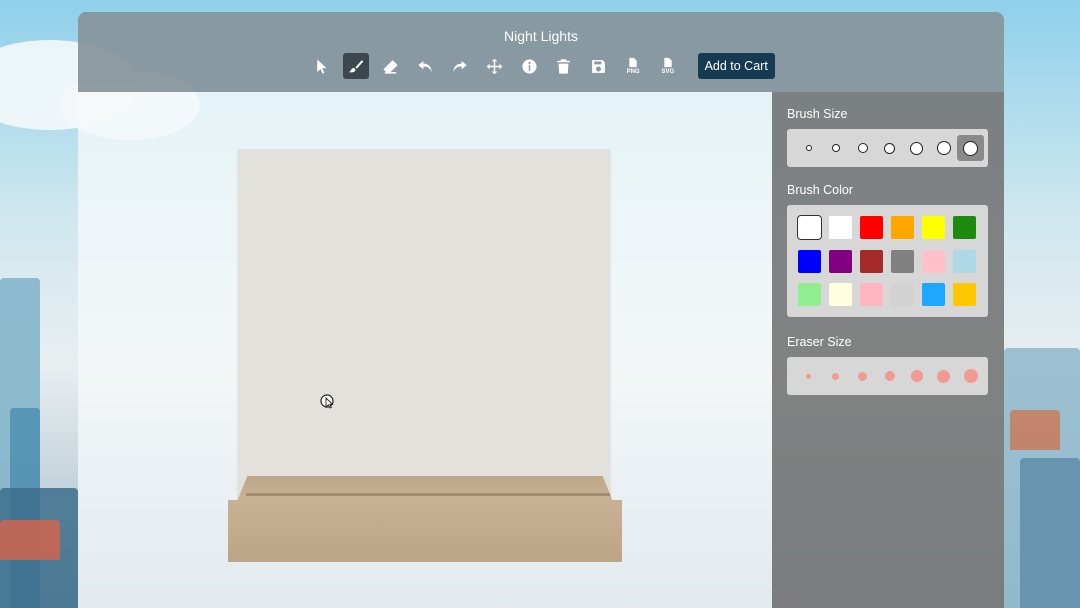  Describe the element at coordinates (668, 72) in the screenshot. I see `svg-label: SVG` at that location.